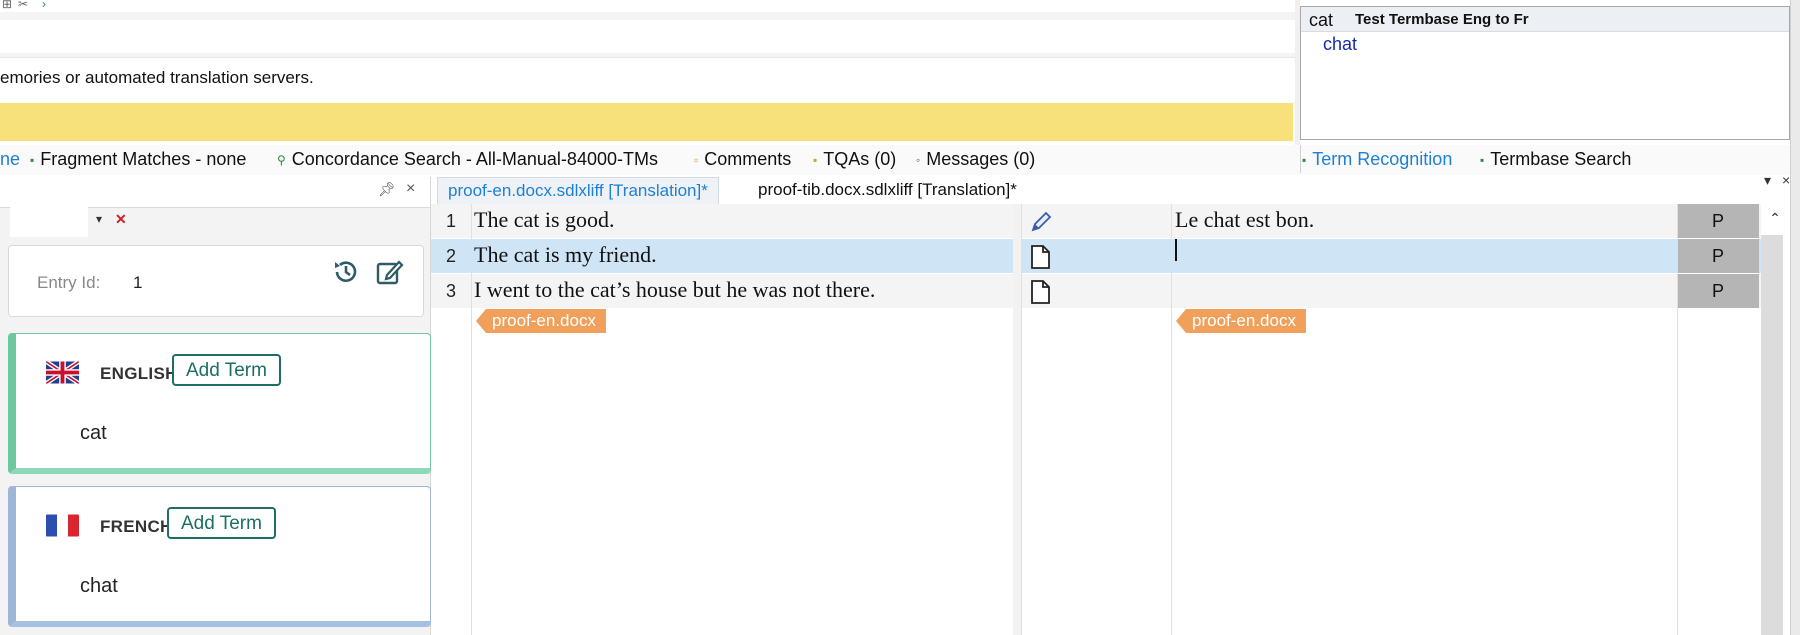 Image resolution: width=1800 pixels, height=635 pixels. I want to click on text-cursor, so click(1176, 250).